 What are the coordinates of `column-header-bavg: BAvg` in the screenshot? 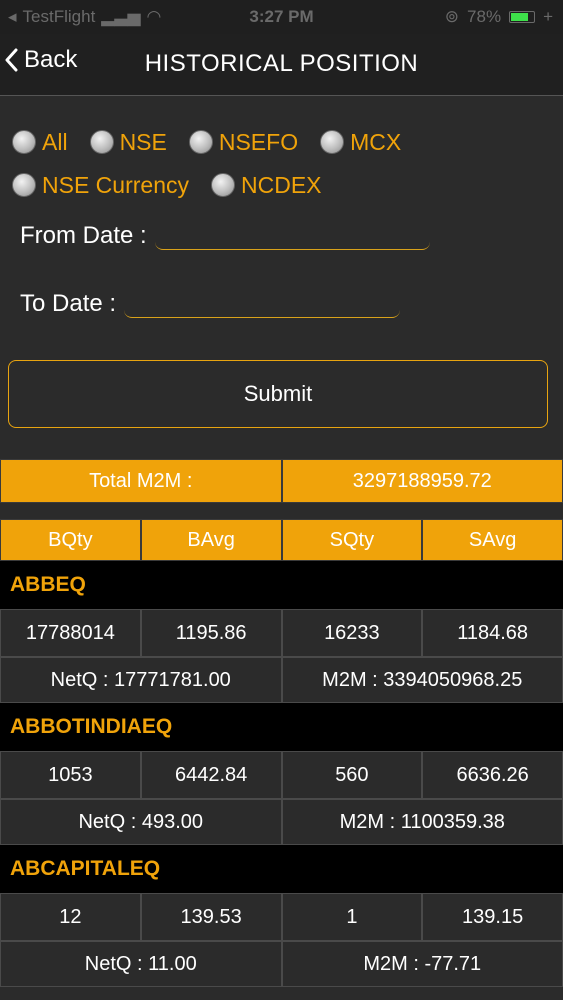 It's located at (211, 540).